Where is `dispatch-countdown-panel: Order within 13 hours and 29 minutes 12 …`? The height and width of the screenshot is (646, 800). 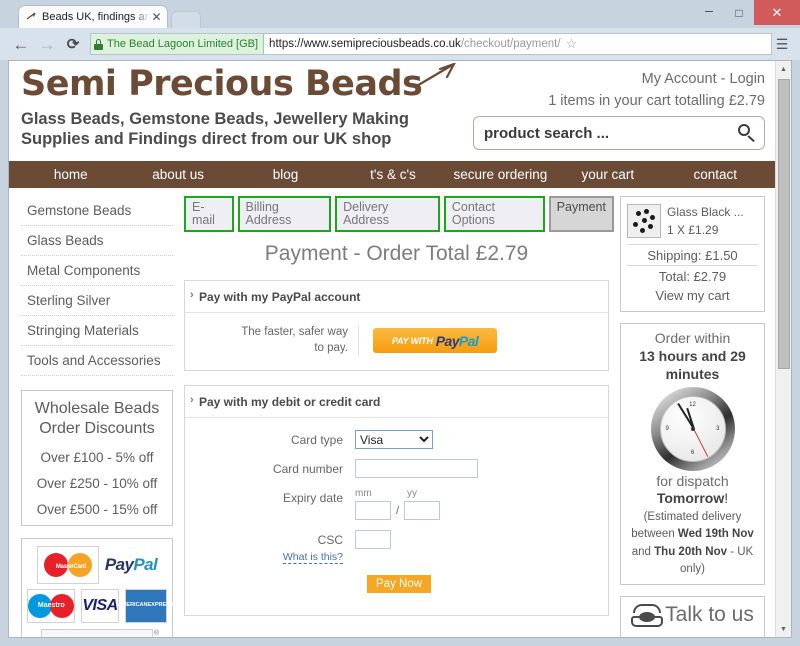 dispatch-countdown-panel: Order within 13 hours and 29 minutes 12 … is located at coordinates (692, 454).